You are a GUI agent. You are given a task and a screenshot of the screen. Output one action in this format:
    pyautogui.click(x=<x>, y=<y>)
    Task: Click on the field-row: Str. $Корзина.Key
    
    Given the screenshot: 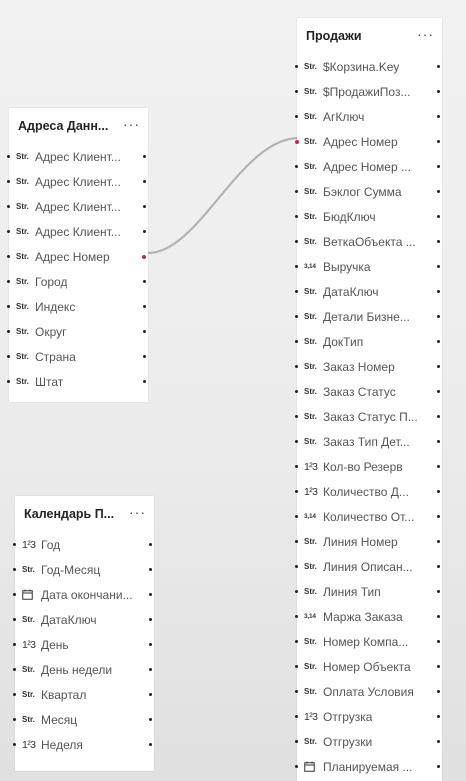 What is the action you would take?
    pyautogui.click(x=368, y=66)
    